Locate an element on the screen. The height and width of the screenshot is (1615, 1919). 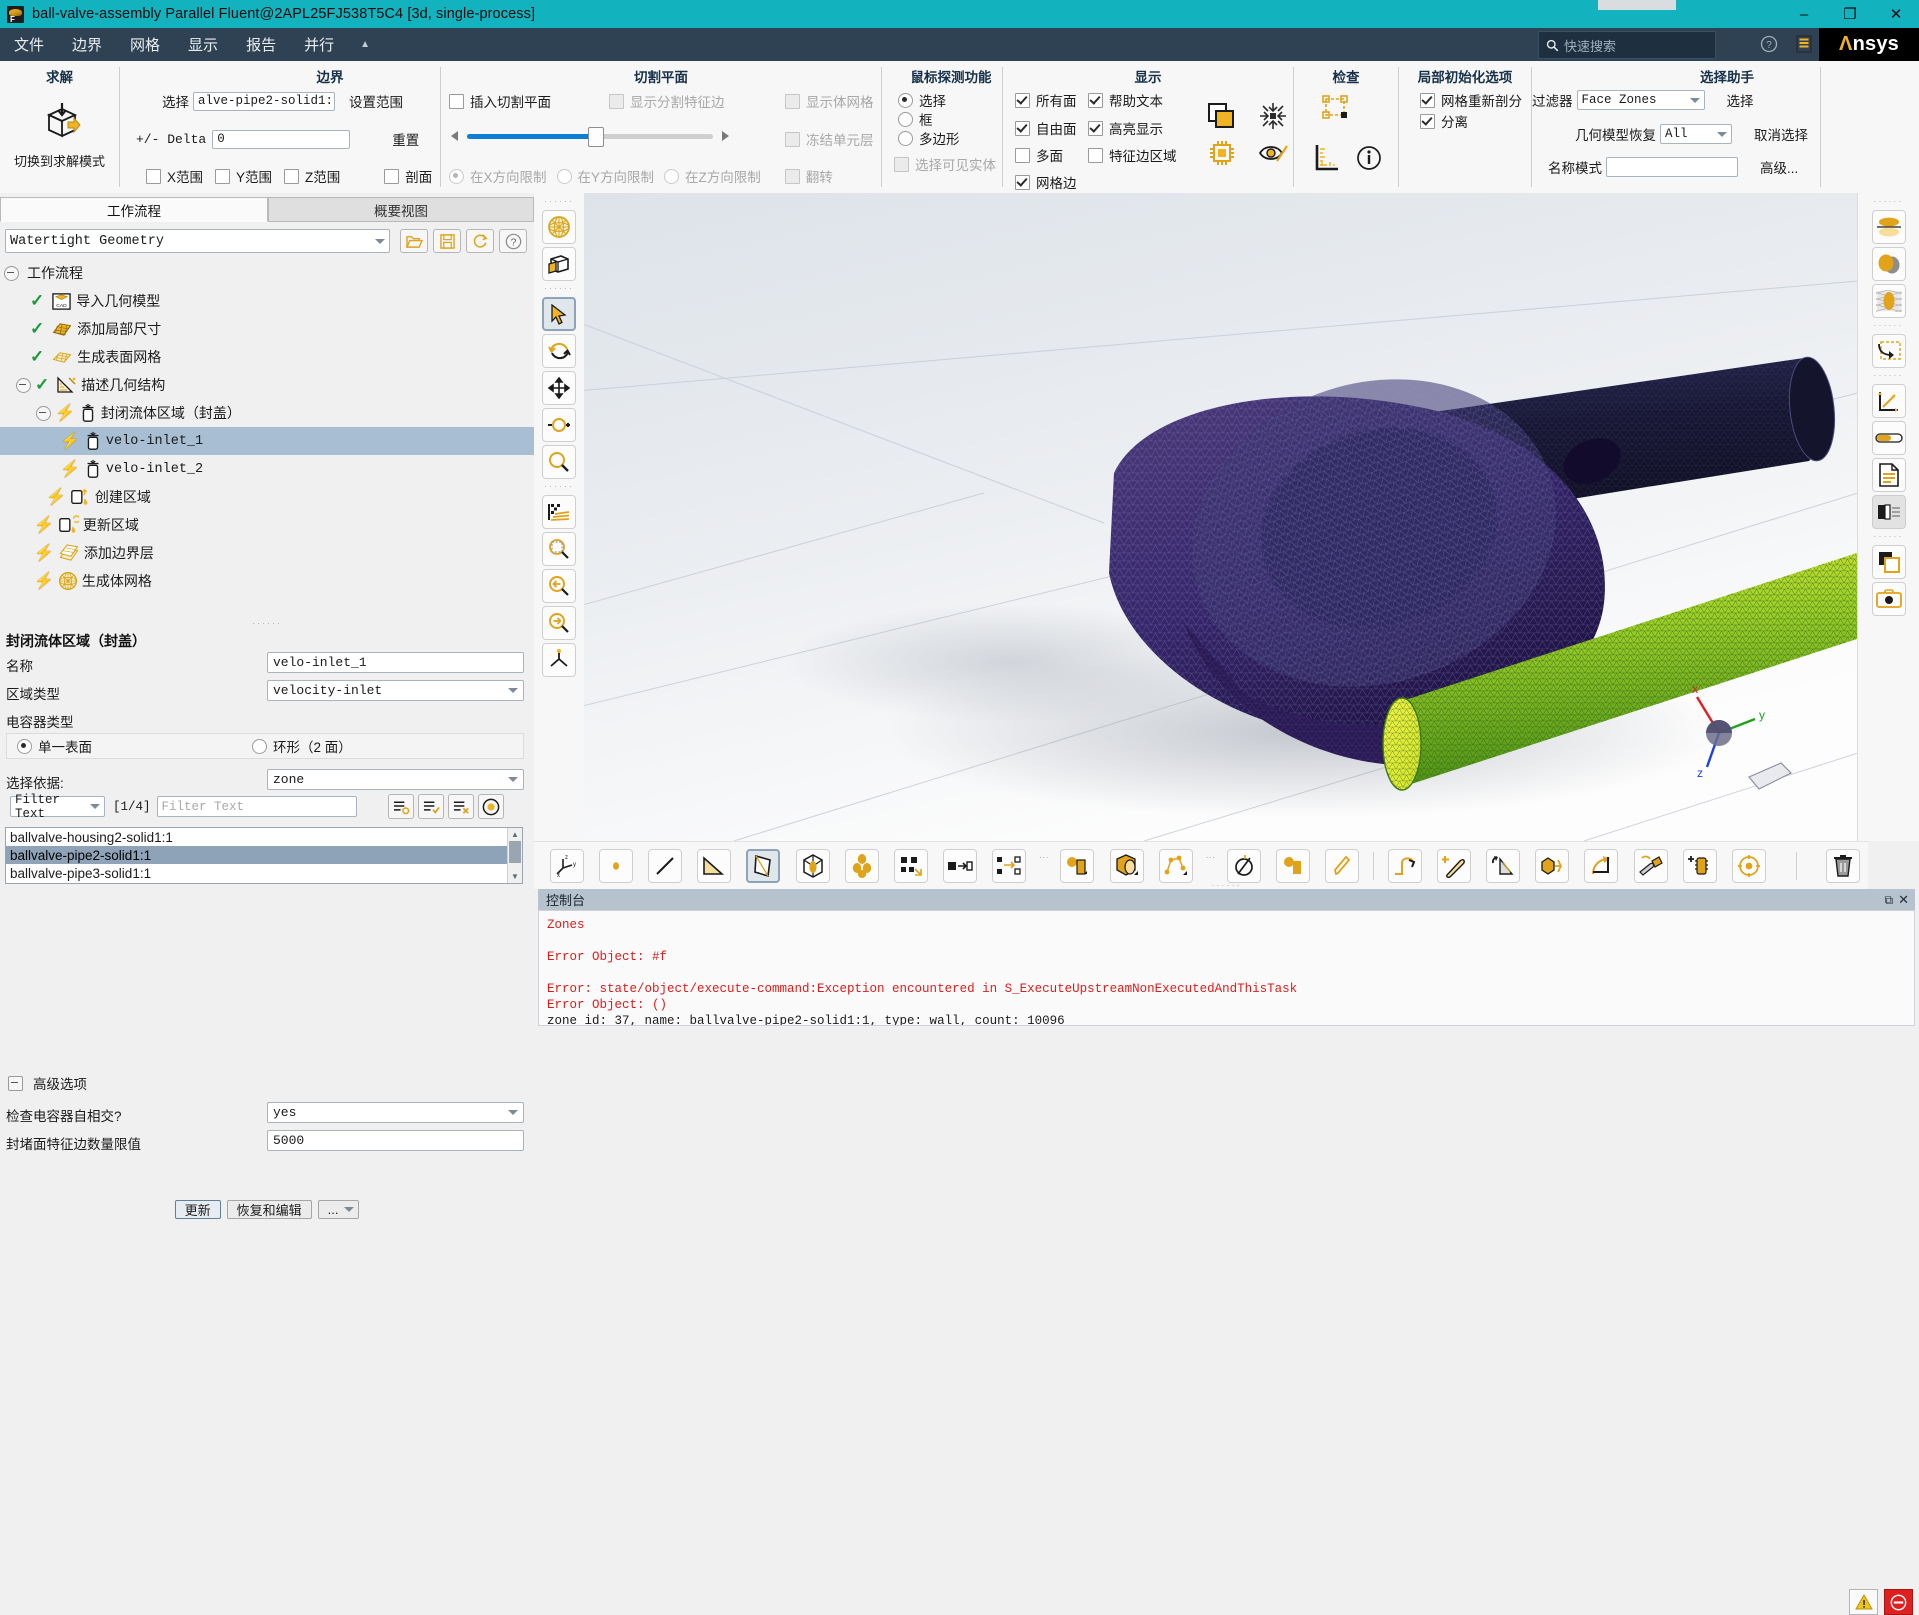
tree-node-workflow: 工作流程 is located at coordinates (267, 273).